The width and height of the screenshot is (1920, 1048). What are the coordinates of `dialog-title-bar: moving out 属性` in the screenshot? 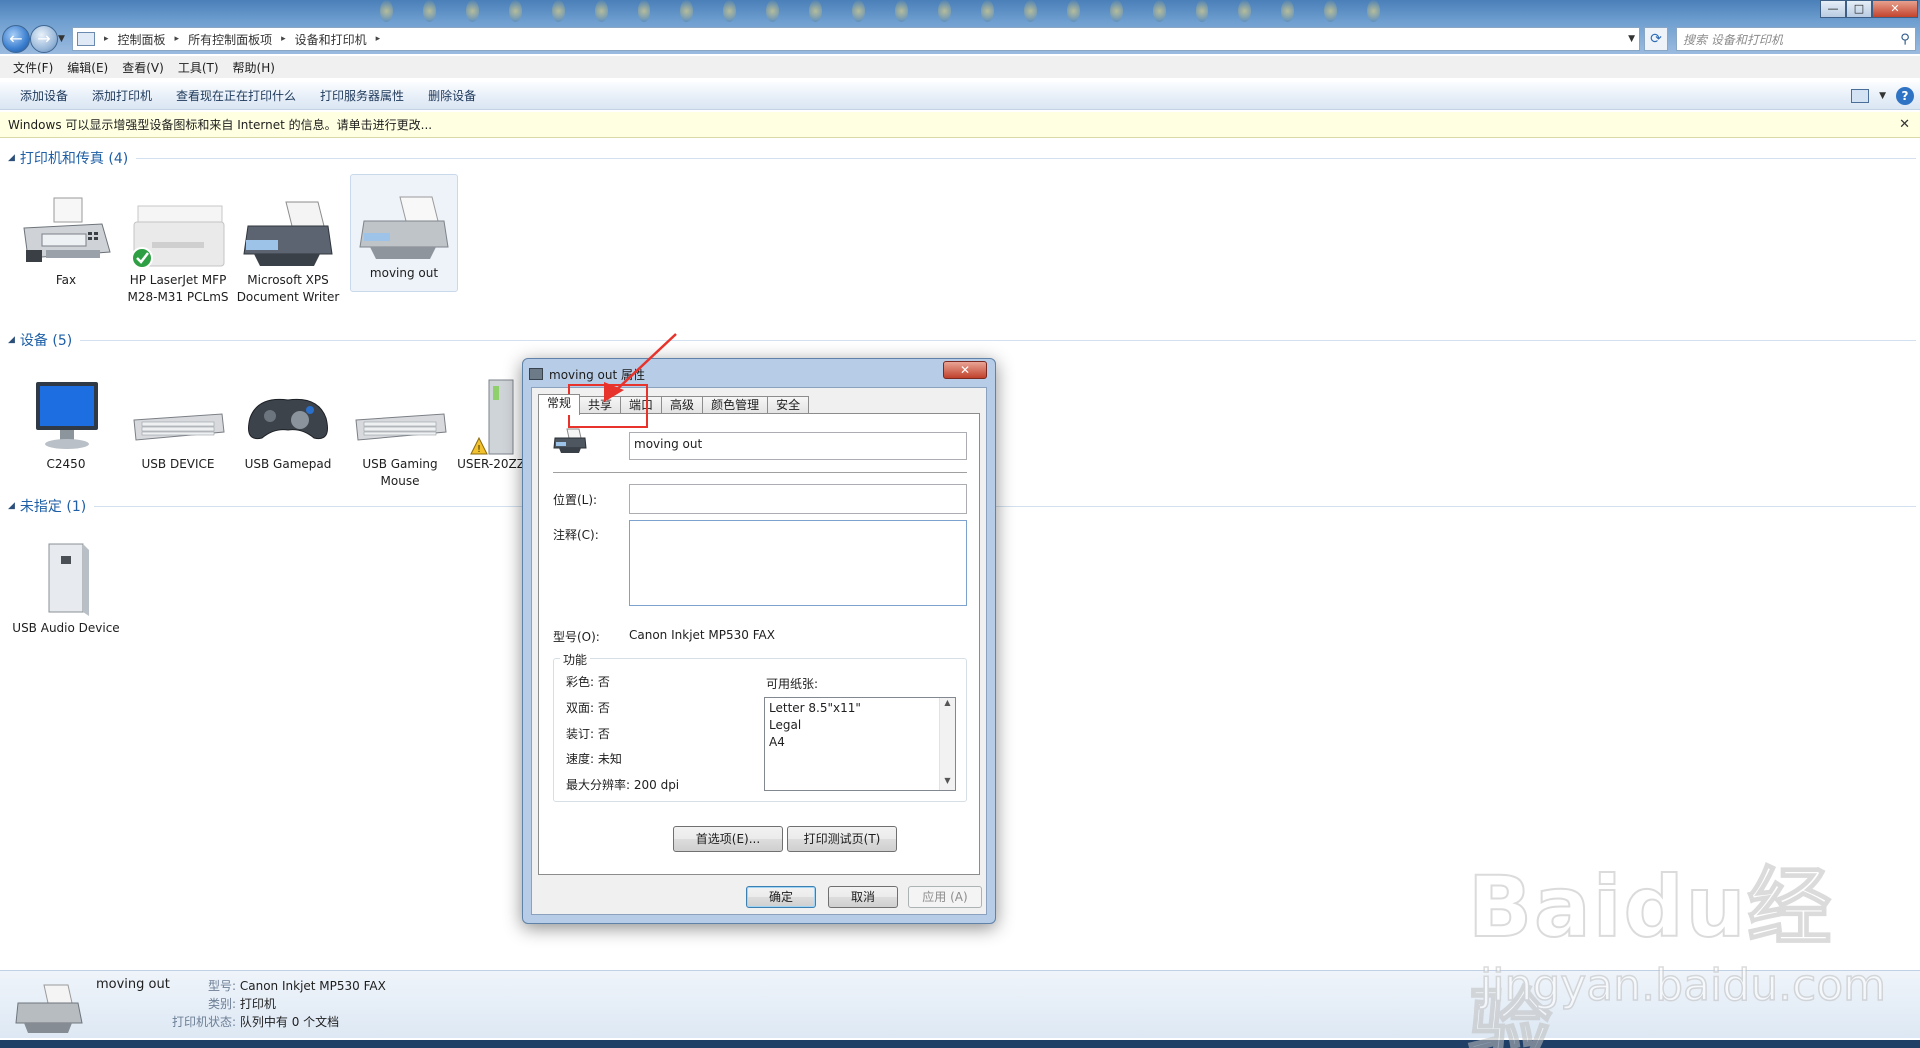 It's located at (587, 374).